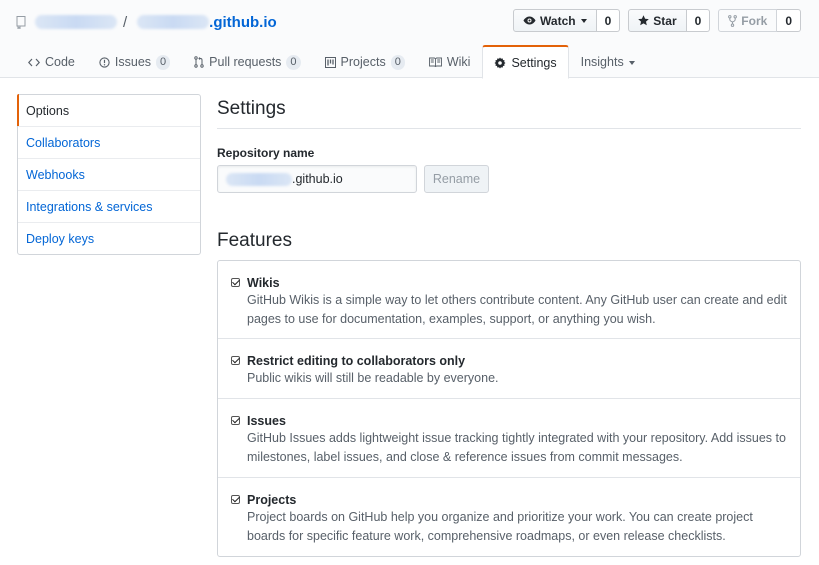 The height and width of the screenshot is (565, 819). Describe the element at coordinates (608, 20) in the screenshot. I see `watch-count: 0` at that location.